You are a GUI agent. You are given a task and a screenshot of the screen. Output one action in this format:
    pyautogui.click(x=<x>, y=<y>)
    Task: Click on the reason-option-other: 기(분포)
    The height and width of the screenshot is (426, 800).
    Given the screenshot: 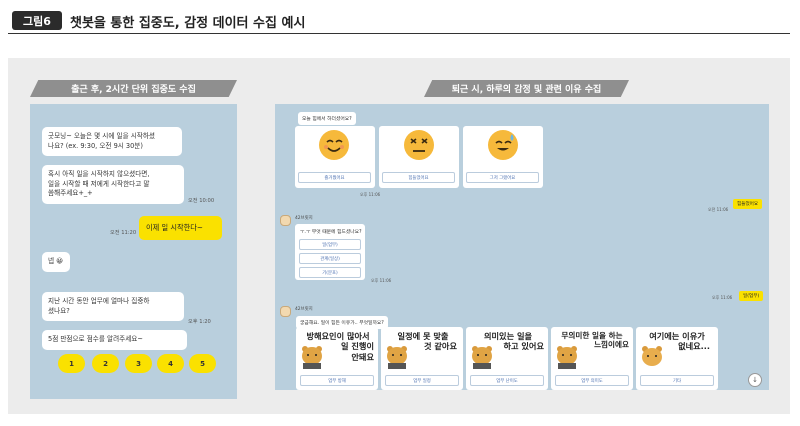 What is the action you would take?
    pyautogui.click(x=330, y=272)
    